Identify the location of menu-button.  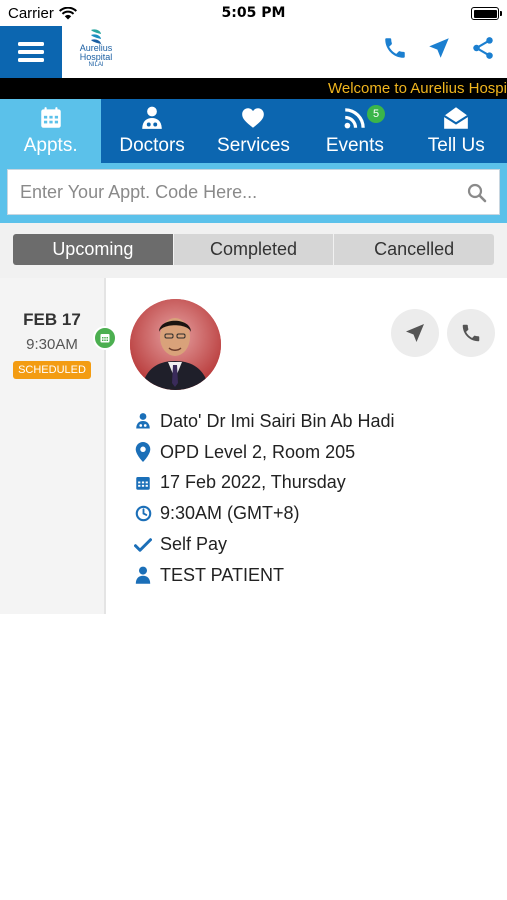
(31, 52).